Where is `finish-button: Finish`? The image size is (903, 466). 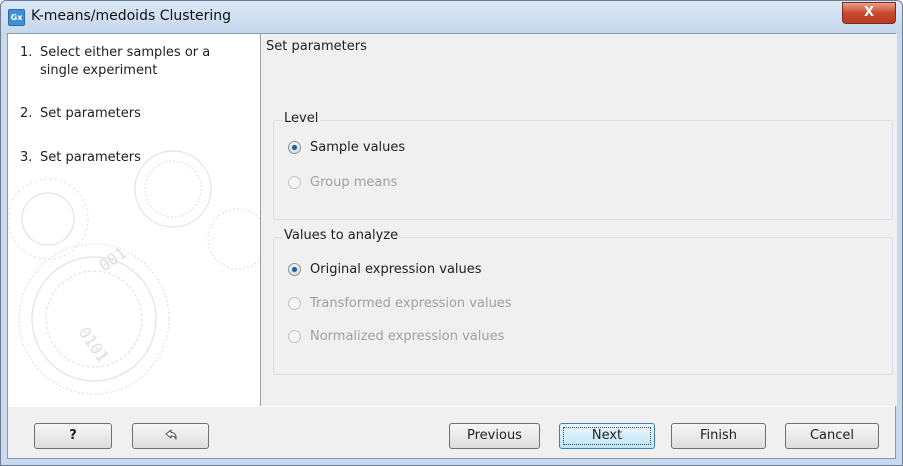 finish-button: Finish is located at coordinates (718, 436).